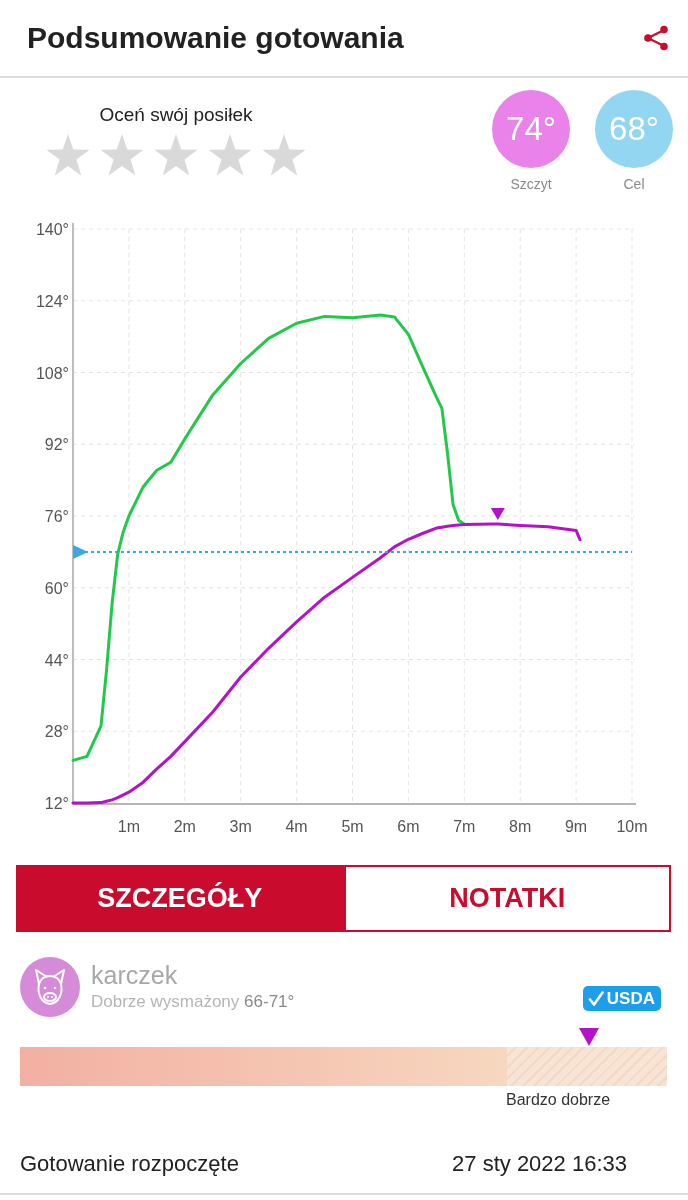 The image size is (688, 1200). What do you see at coordinates (558, 1099) in the screenshot?
I see `doneness-zone-label: Bardzo dobrze` at bounding box center [558, 1099].